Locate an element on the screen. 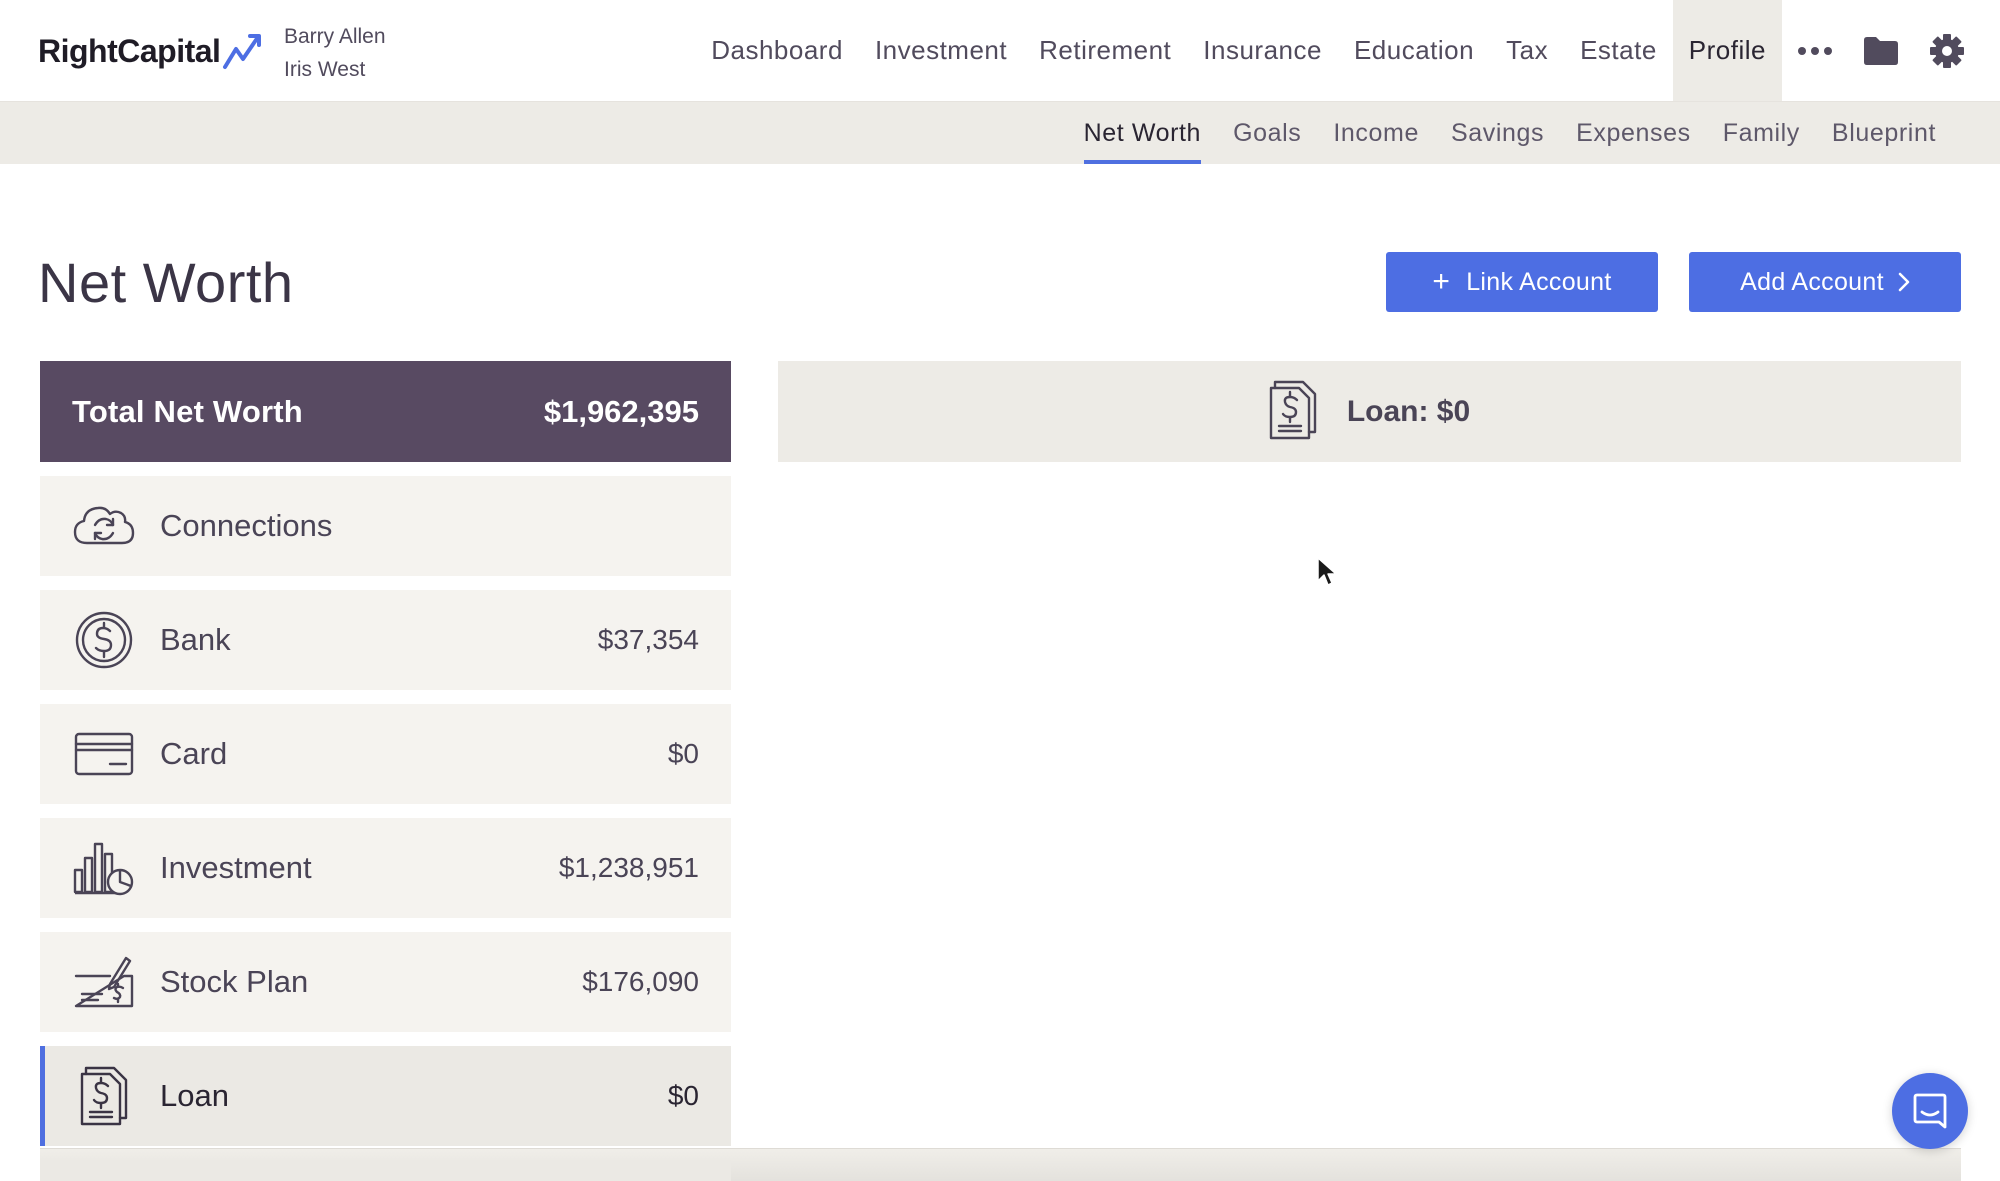 This screenshot has height=1181, width=2000. nav-insurance: Insurance is located at coordinates (1262, 50).